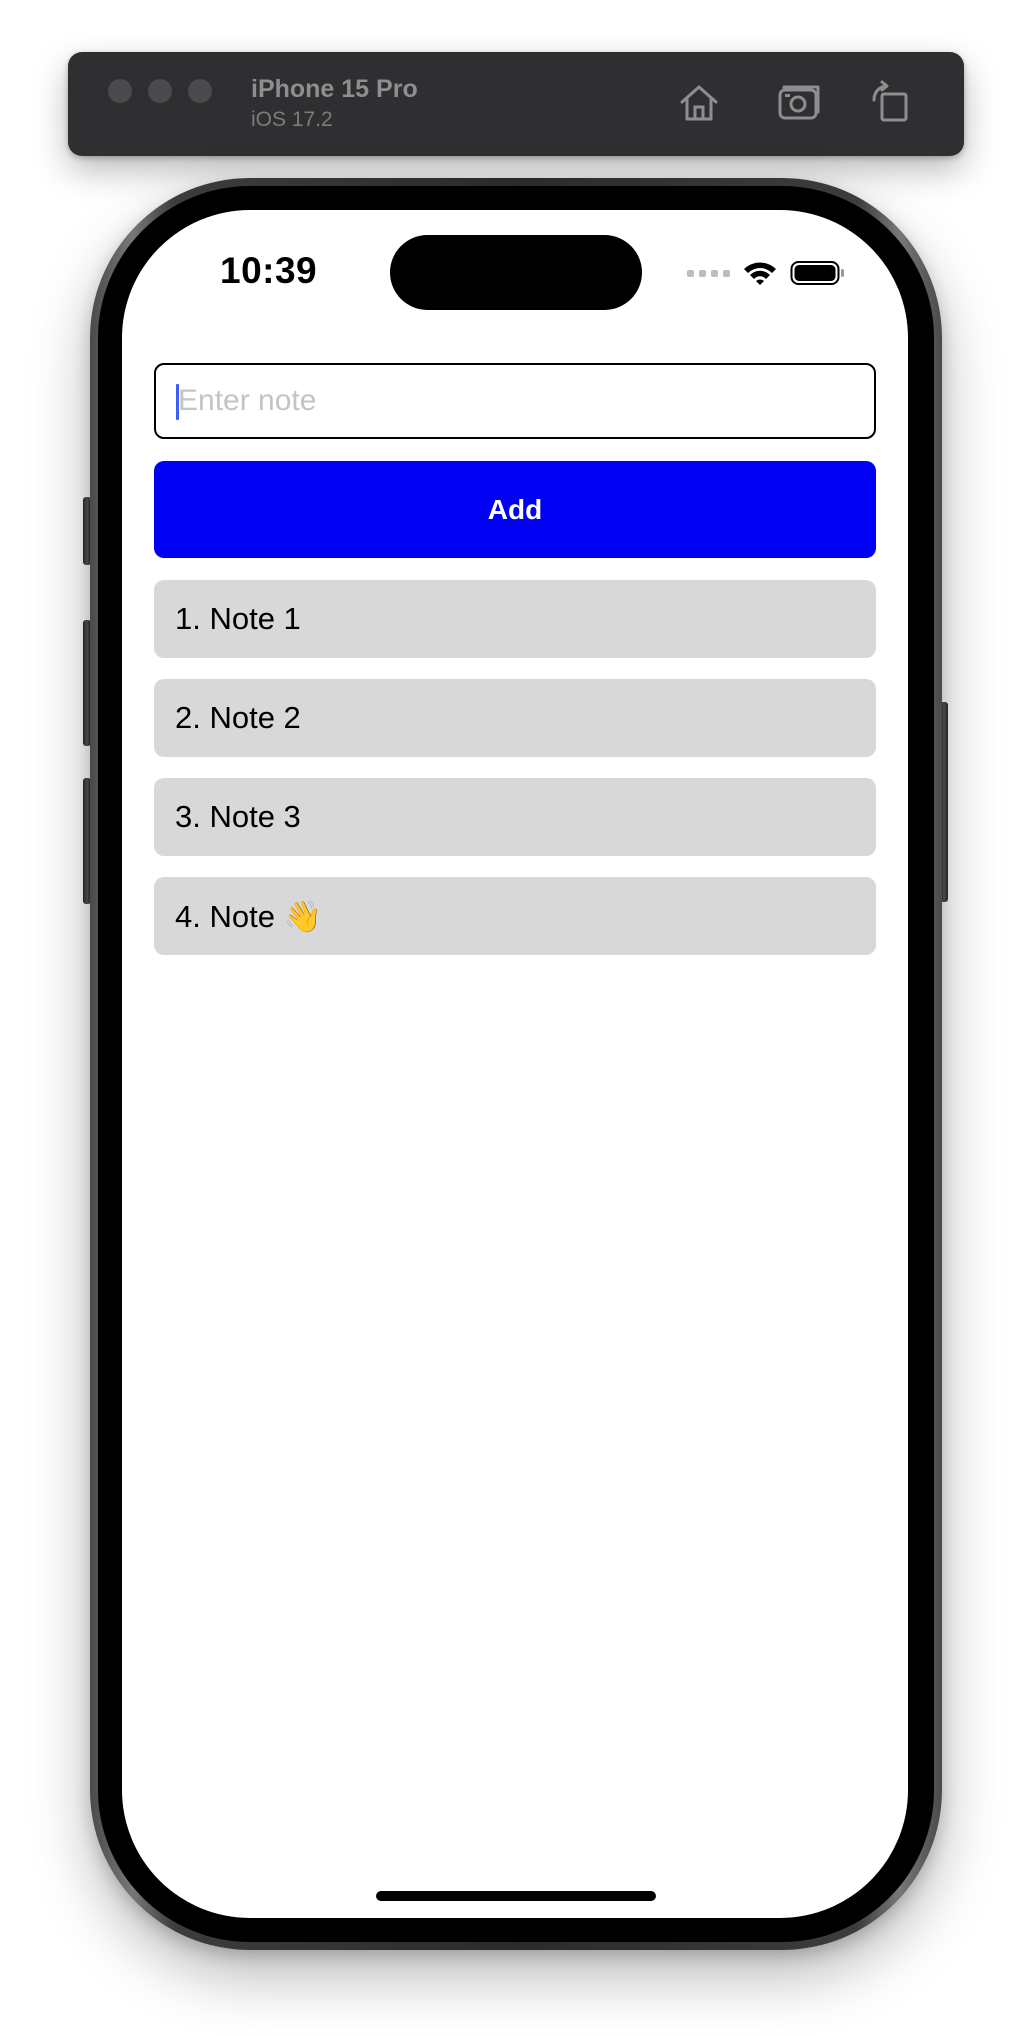 This screenshot has width=1030, height=2036. Describe the element at coordinates (120, 91) in the screenshot. I see `close-window-button` at that location.